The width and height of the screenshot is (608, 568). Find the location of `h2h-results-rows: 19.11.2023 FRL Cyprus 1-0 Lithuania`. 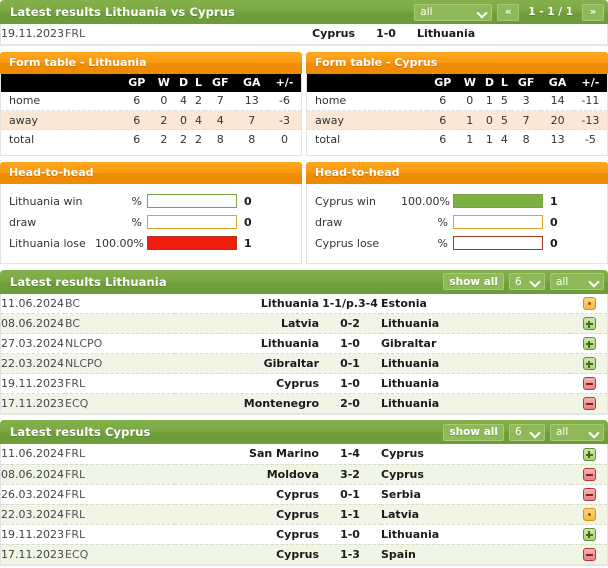

h2h-results-rows: 19.11.2023 FRL Cyprus 1-0 Lithuania is located at coordinates (304, 34).